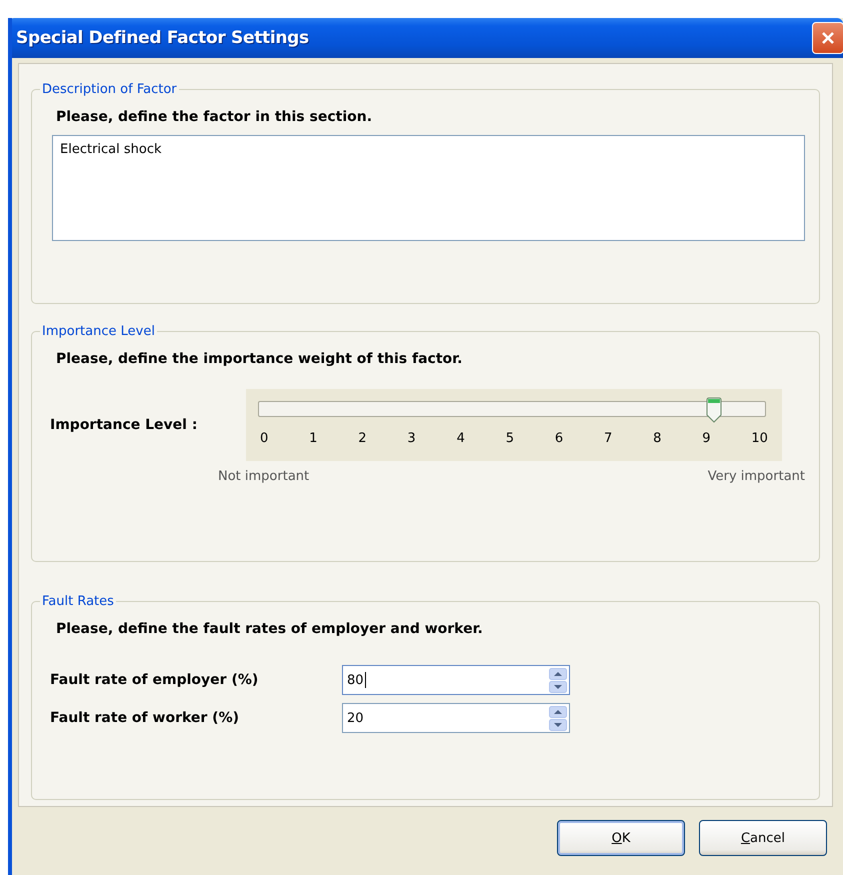 Image resolution: width=843 pixels, height=875 pixels. Describe the element at coordinates (365, 680) in the screenshot. I see `text-cursor` at that location.